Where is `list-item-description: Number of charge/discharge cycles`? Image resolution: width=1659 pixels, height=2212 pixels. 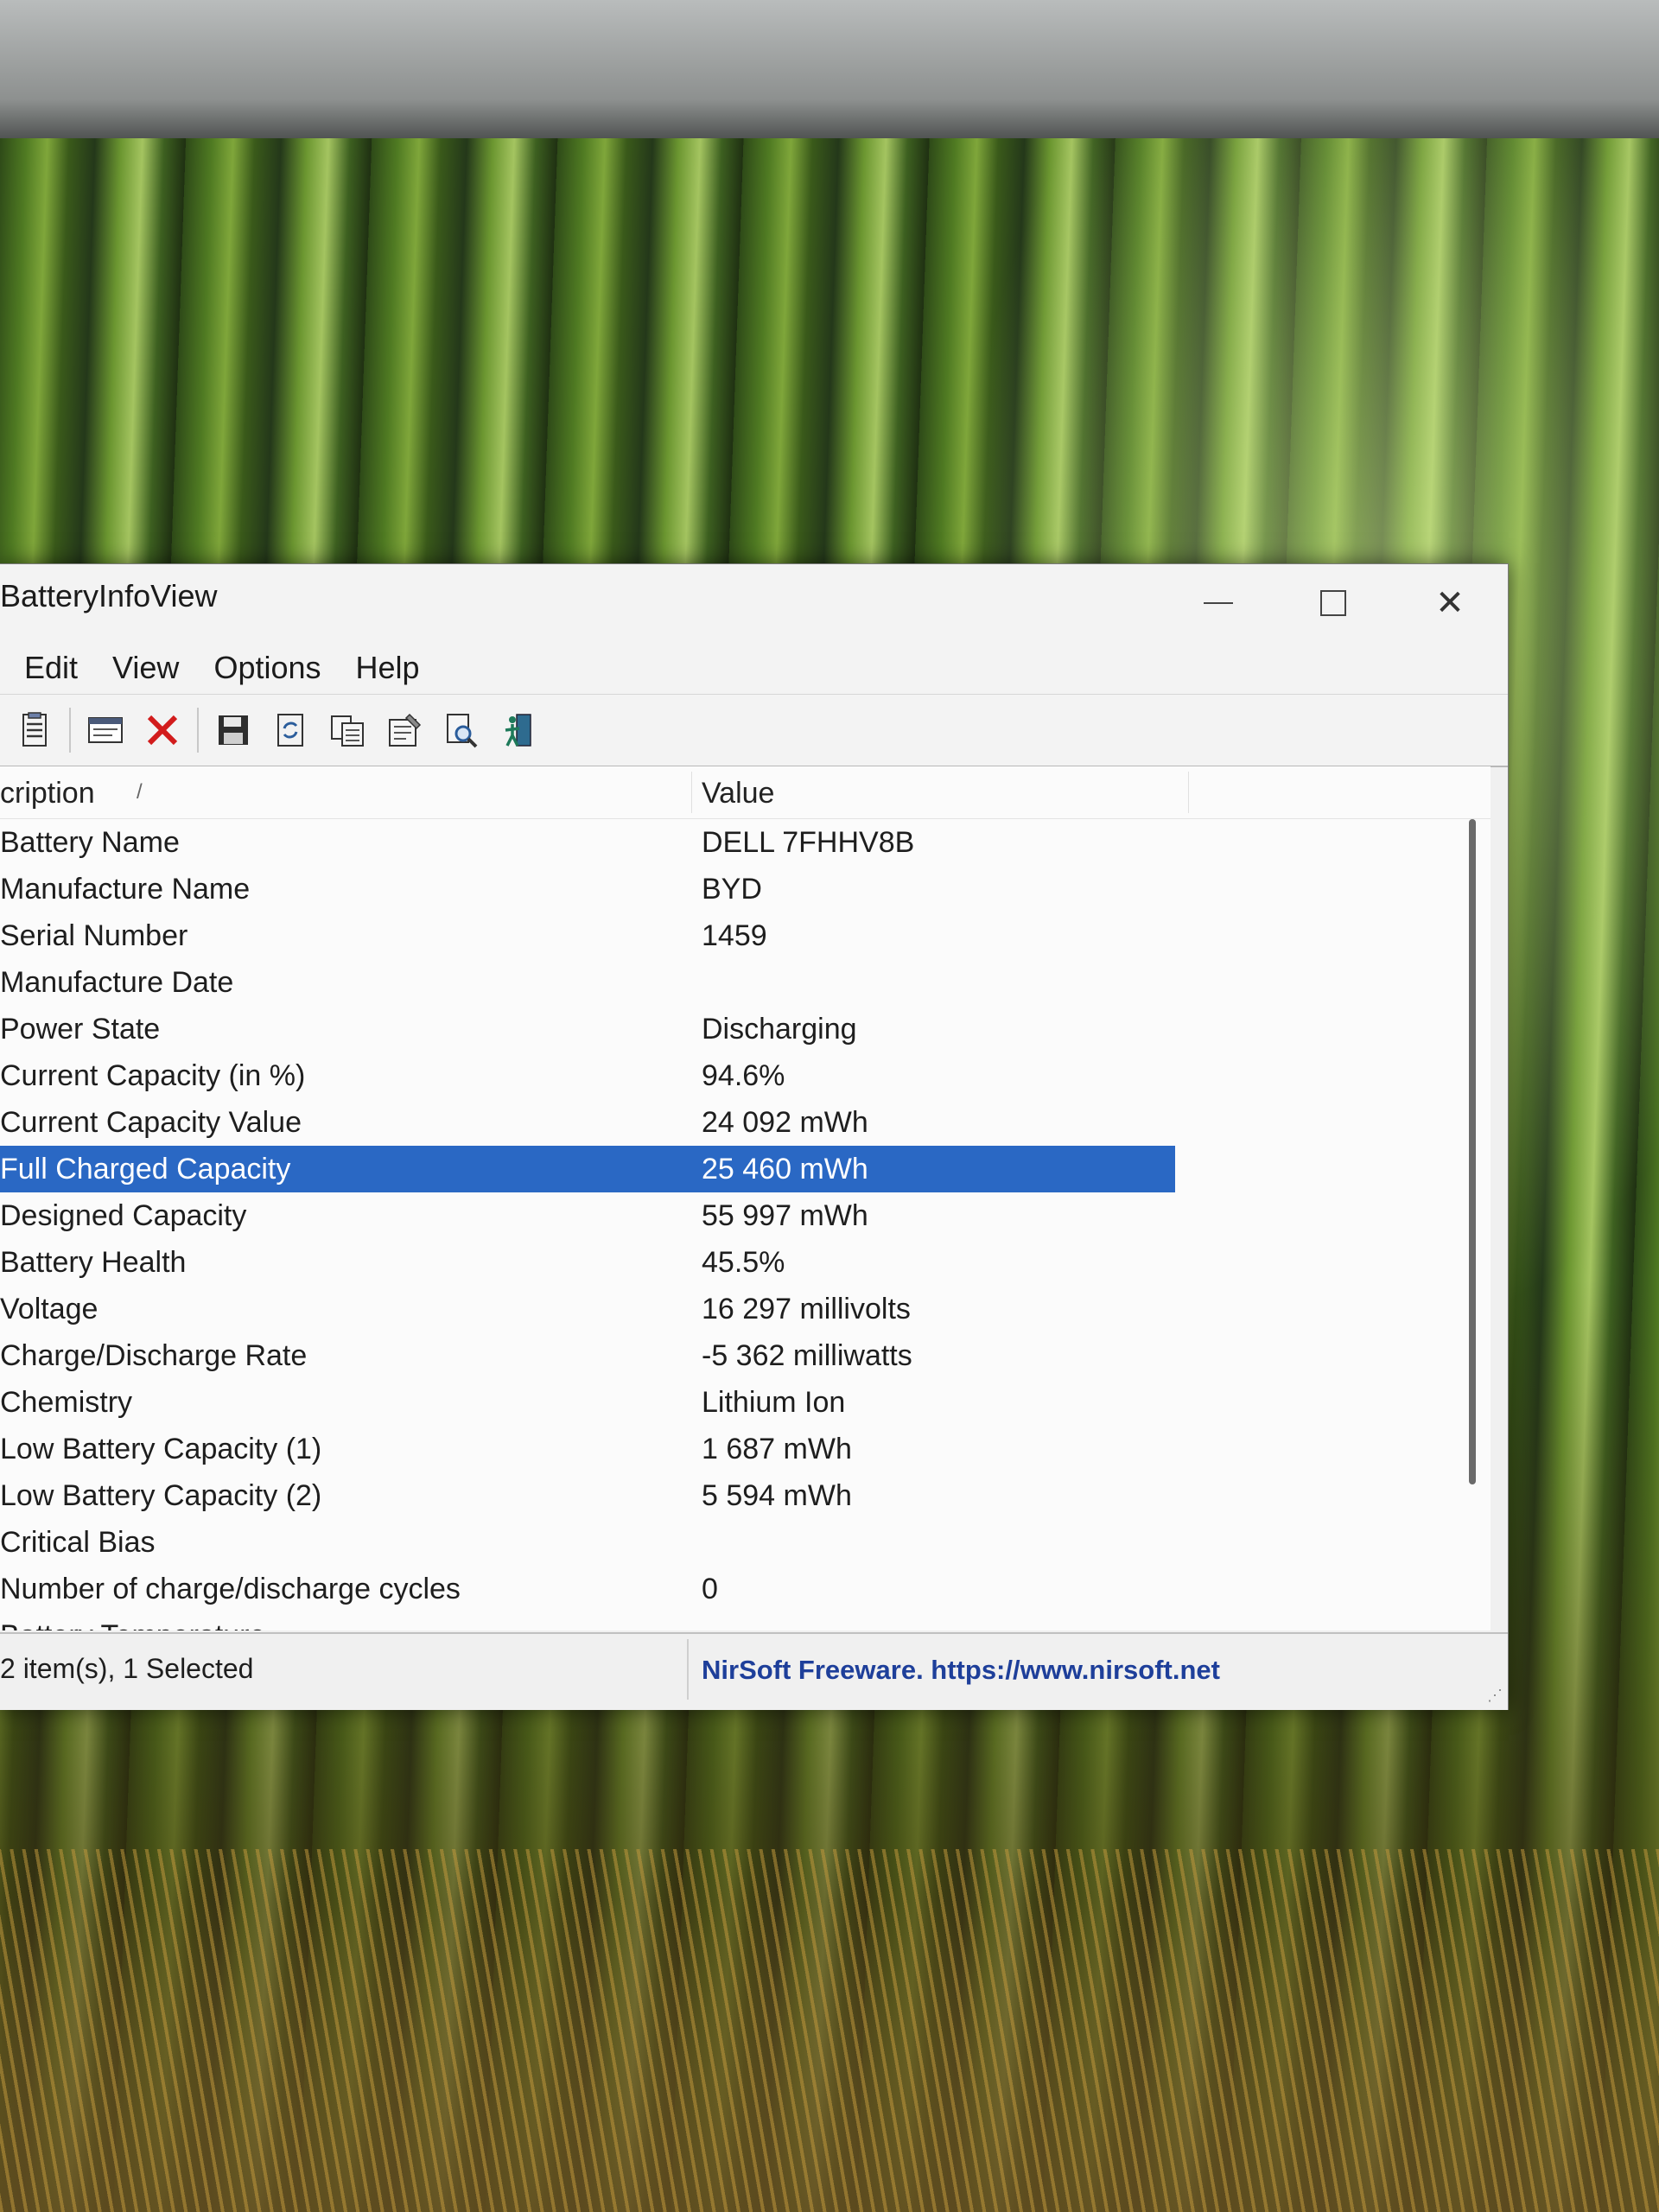 list-item-description: Number of charge/discharge cycles is located at coordinates (231, 1589).